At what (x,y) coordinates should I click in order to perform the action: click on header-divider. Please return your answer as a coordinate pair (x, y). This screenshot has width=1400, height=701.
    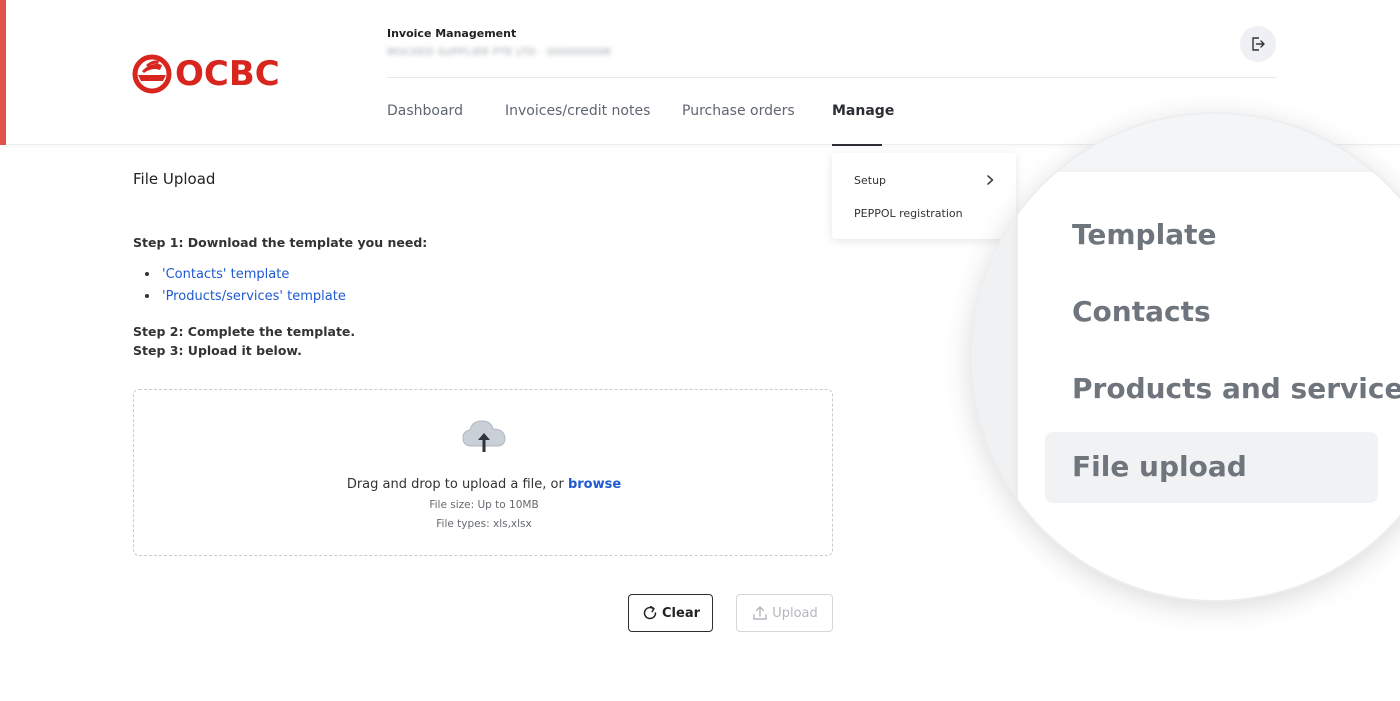
    Looking at the image, I should click on (831, 77).